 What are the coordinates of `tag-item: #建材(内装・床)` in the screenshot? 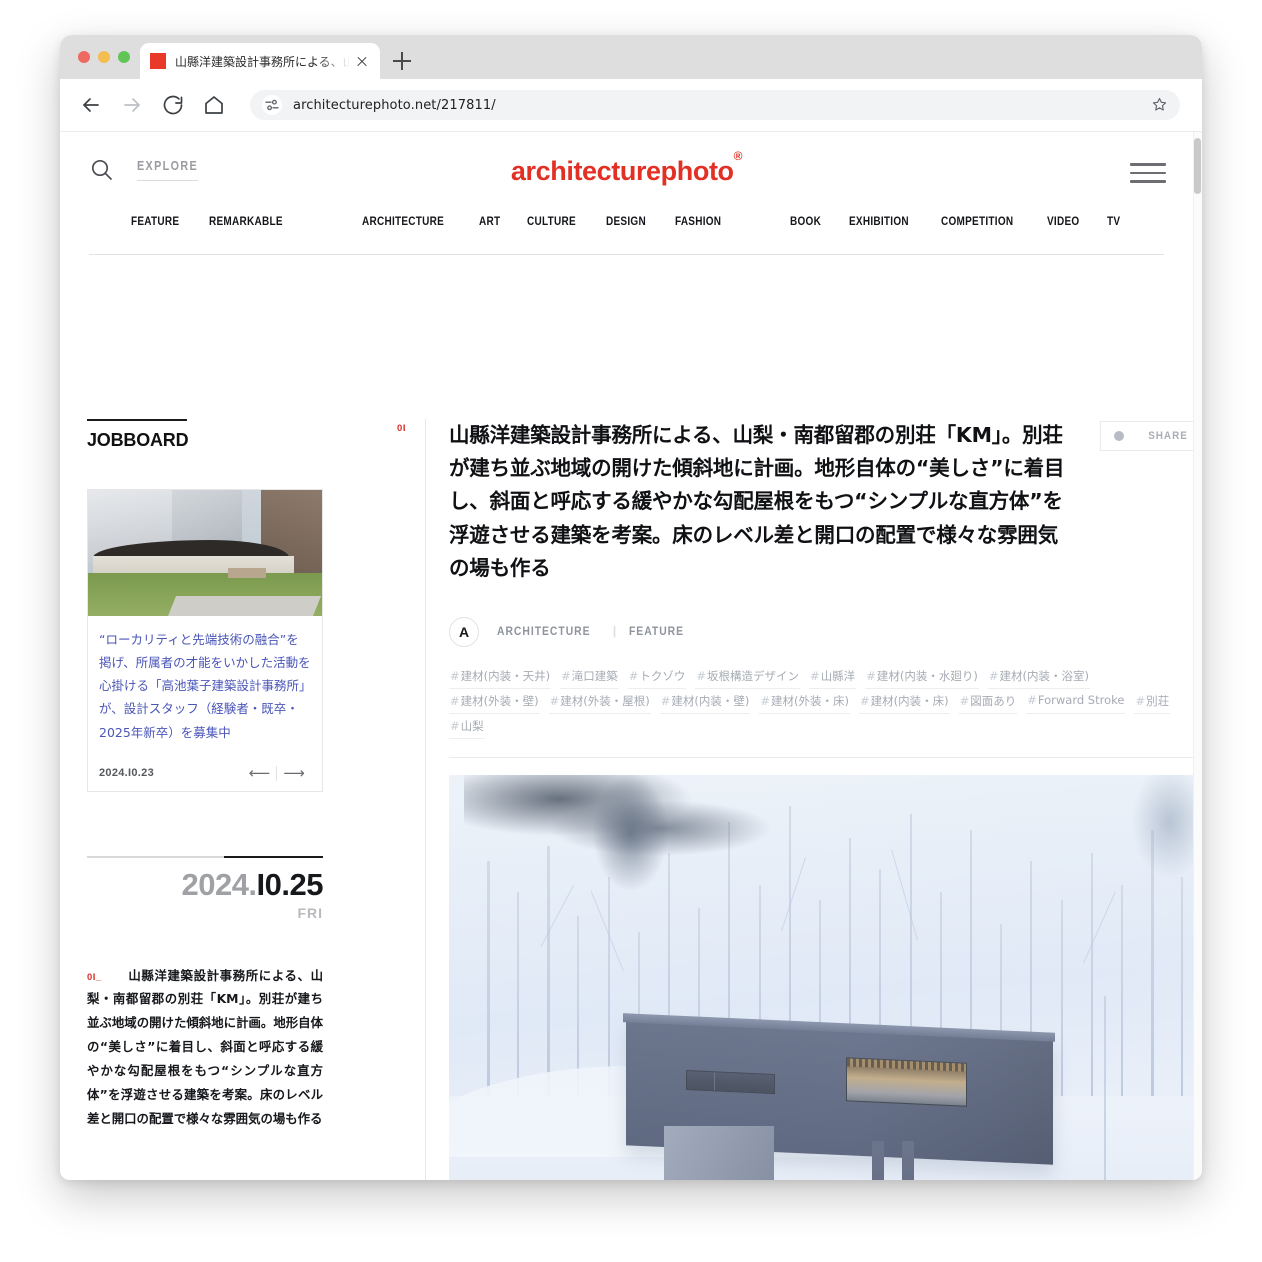 It's located at (904, 702).